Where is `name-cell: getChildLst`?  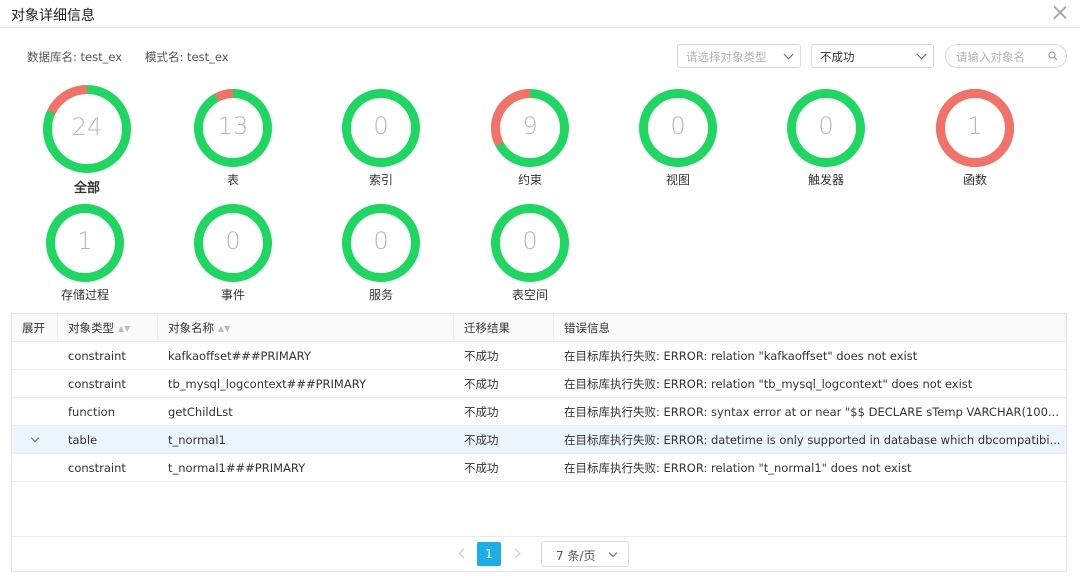 name-cell: getChildLst is located at coordinates (200, 412).